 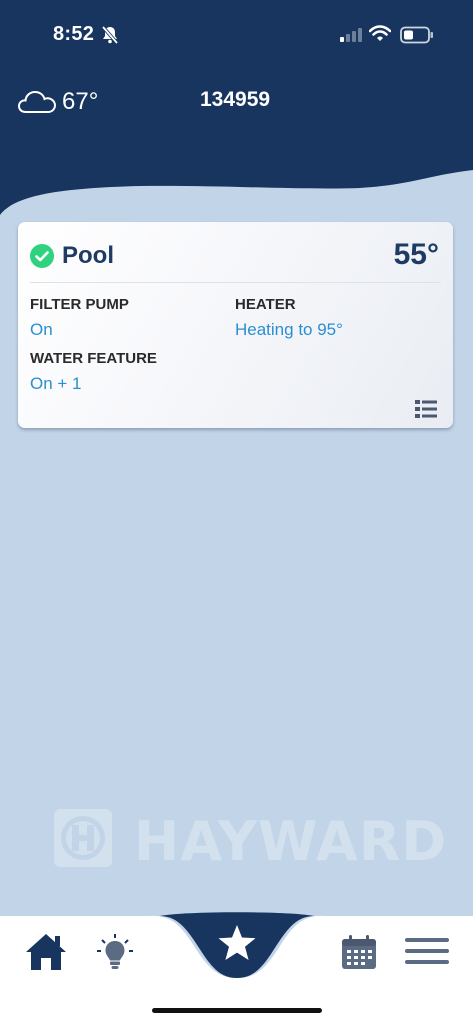 I want to click on water-feature-label: WATER FEATURE, so click(x=93, y=358).